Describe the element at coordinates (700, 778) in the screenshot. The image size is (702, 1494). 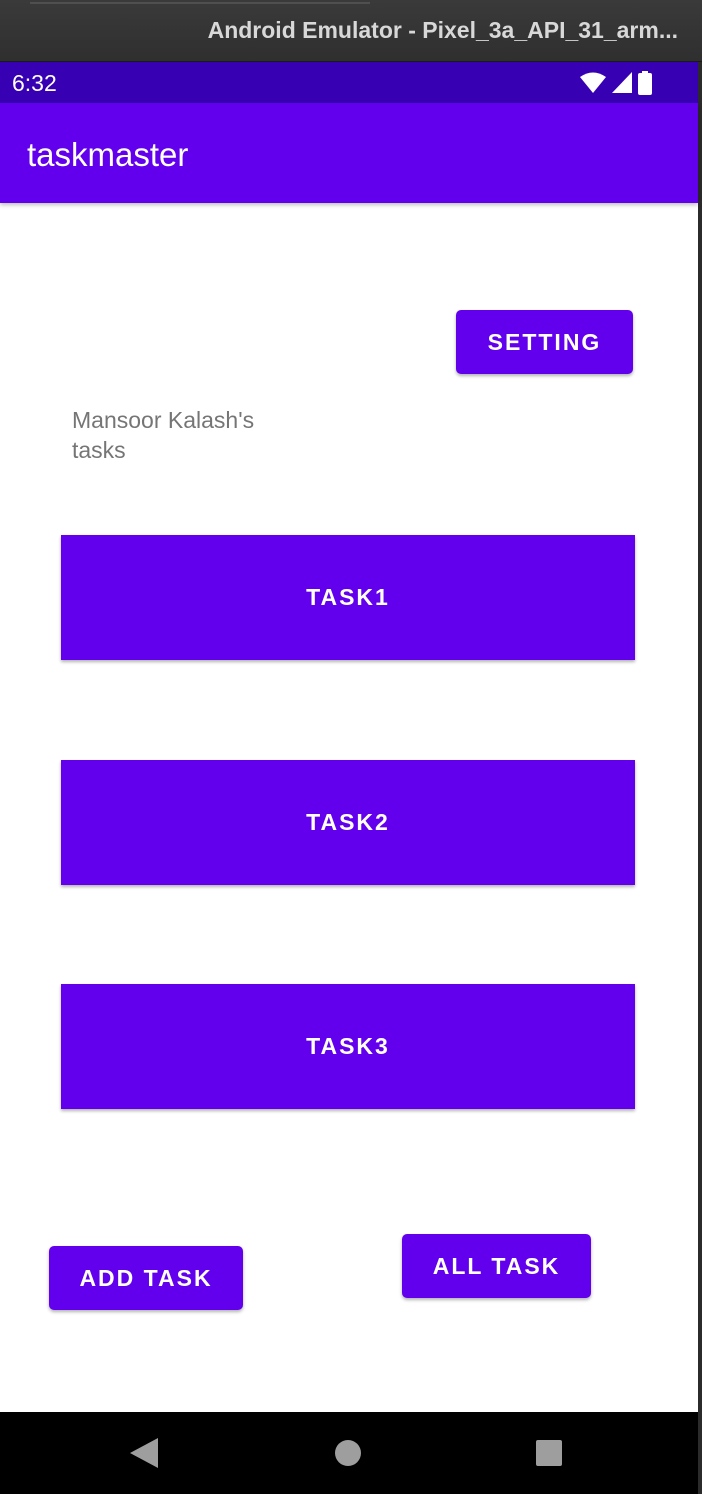
I see `emulator-side-strip` at that location.